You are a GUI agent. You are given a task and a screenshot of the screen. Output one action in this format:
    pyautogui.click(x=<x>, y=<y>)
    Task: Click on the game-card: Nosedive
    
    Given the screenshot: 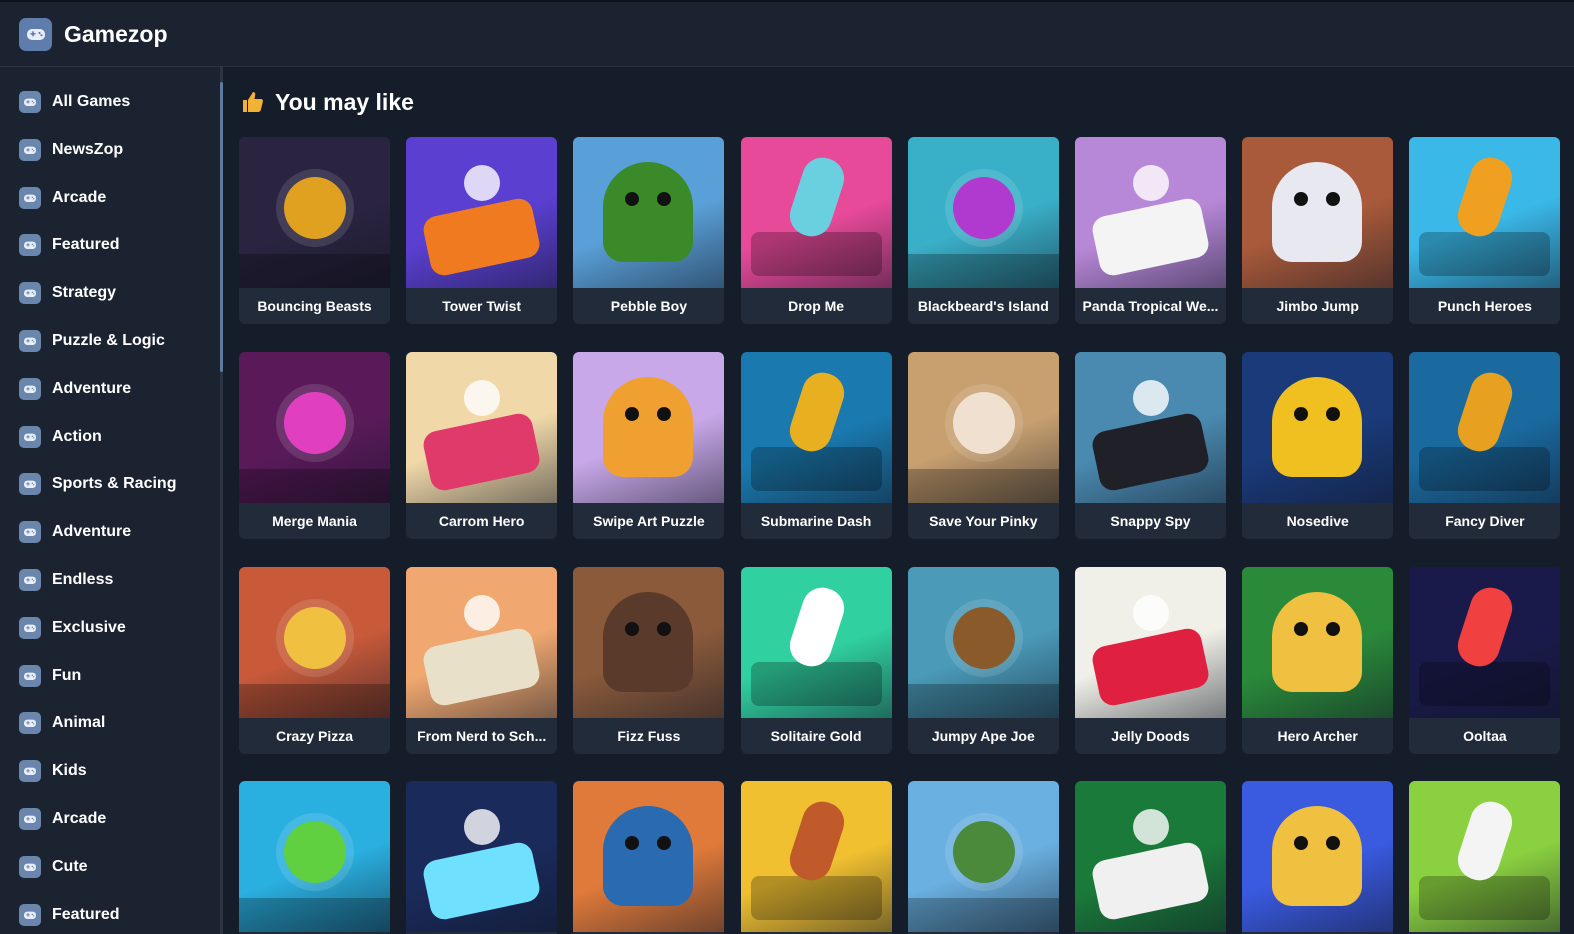 What is the action you would take?
    pyautogui.click(x=1318, y=445)
    